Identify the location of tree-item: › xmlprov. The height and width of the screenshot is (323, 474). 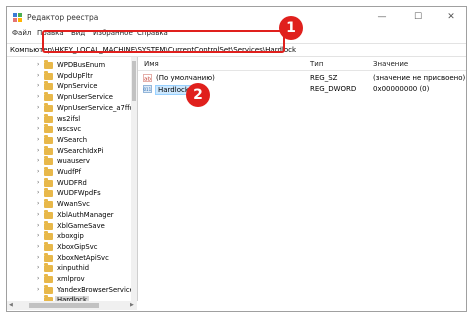
(69, 279).